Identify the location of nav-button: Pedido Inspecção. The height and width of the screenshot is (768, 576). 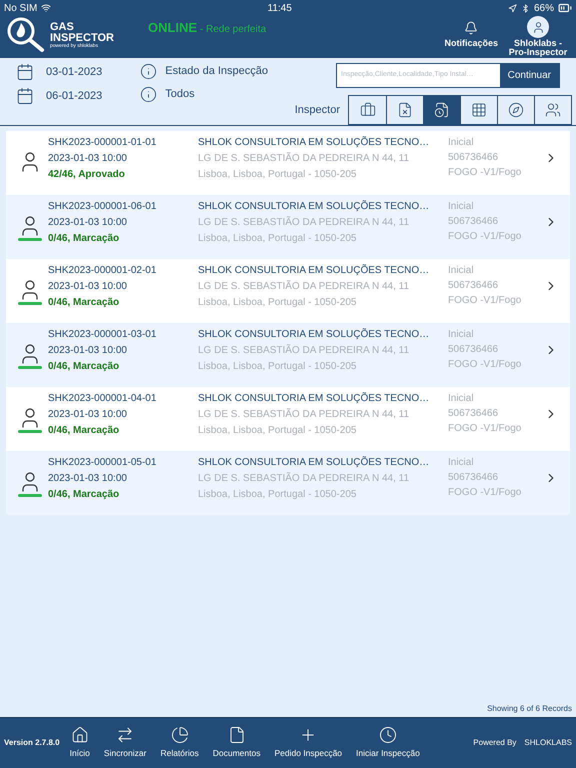
(308, 743).